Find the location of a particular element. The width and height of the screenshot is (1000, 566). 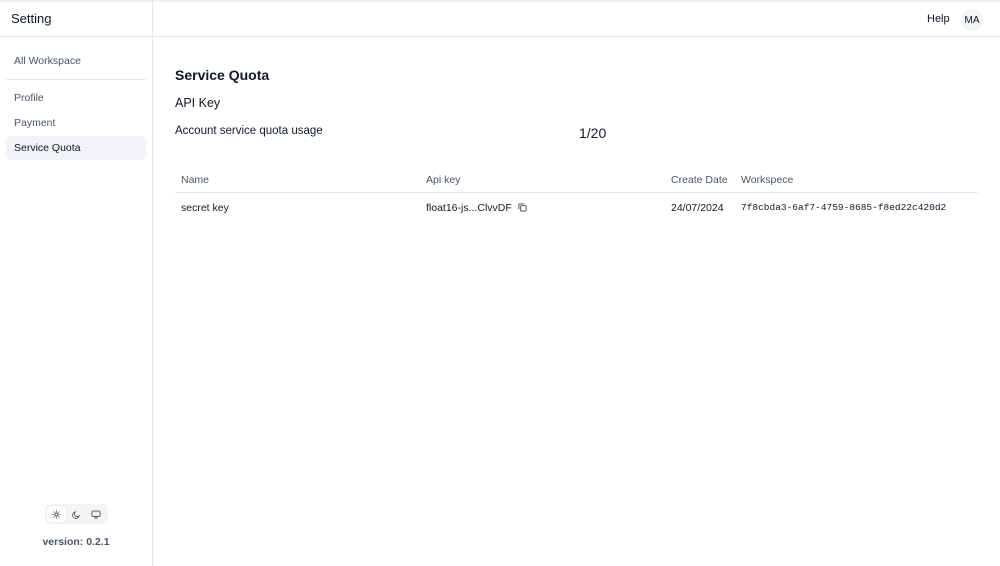

top-bar: Setting Help MA is located at coordinates (500, 18).